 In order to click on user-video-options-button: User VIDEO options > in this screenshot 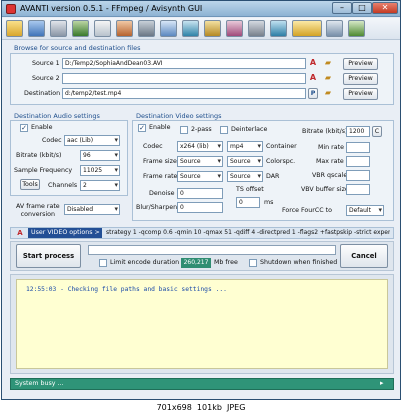, I will do `click(65, 233)`.